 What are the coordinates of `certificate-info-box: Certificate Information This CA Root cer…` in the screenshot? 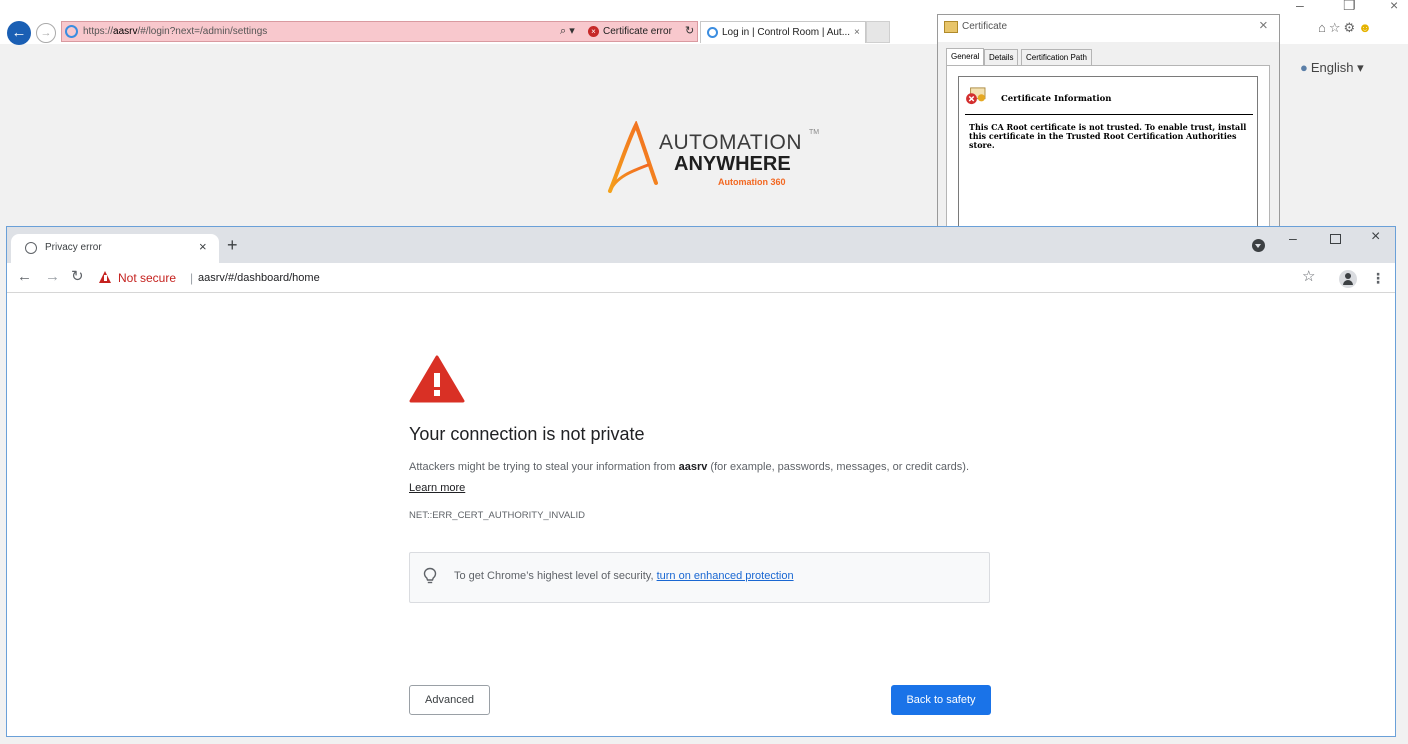 It's located at (1108, 154).